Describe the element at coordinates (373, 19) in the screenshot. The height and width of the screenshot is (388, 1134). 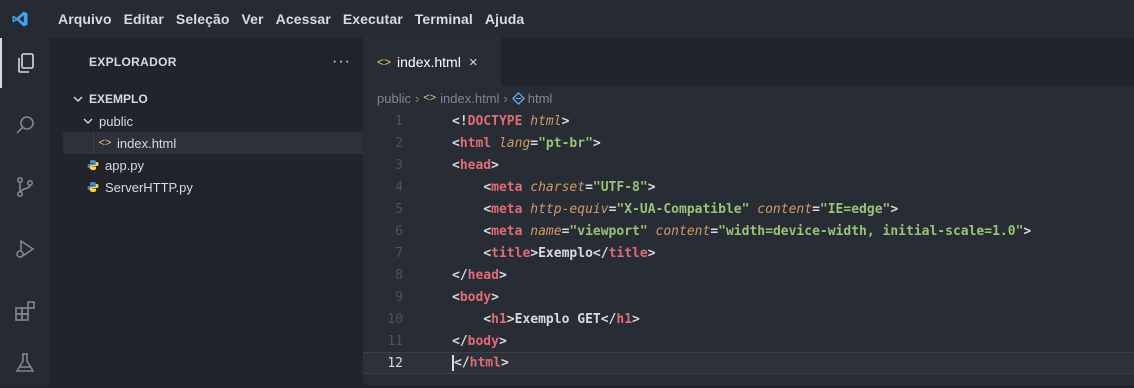
I see `menu-item-executar: Executar` at that location.